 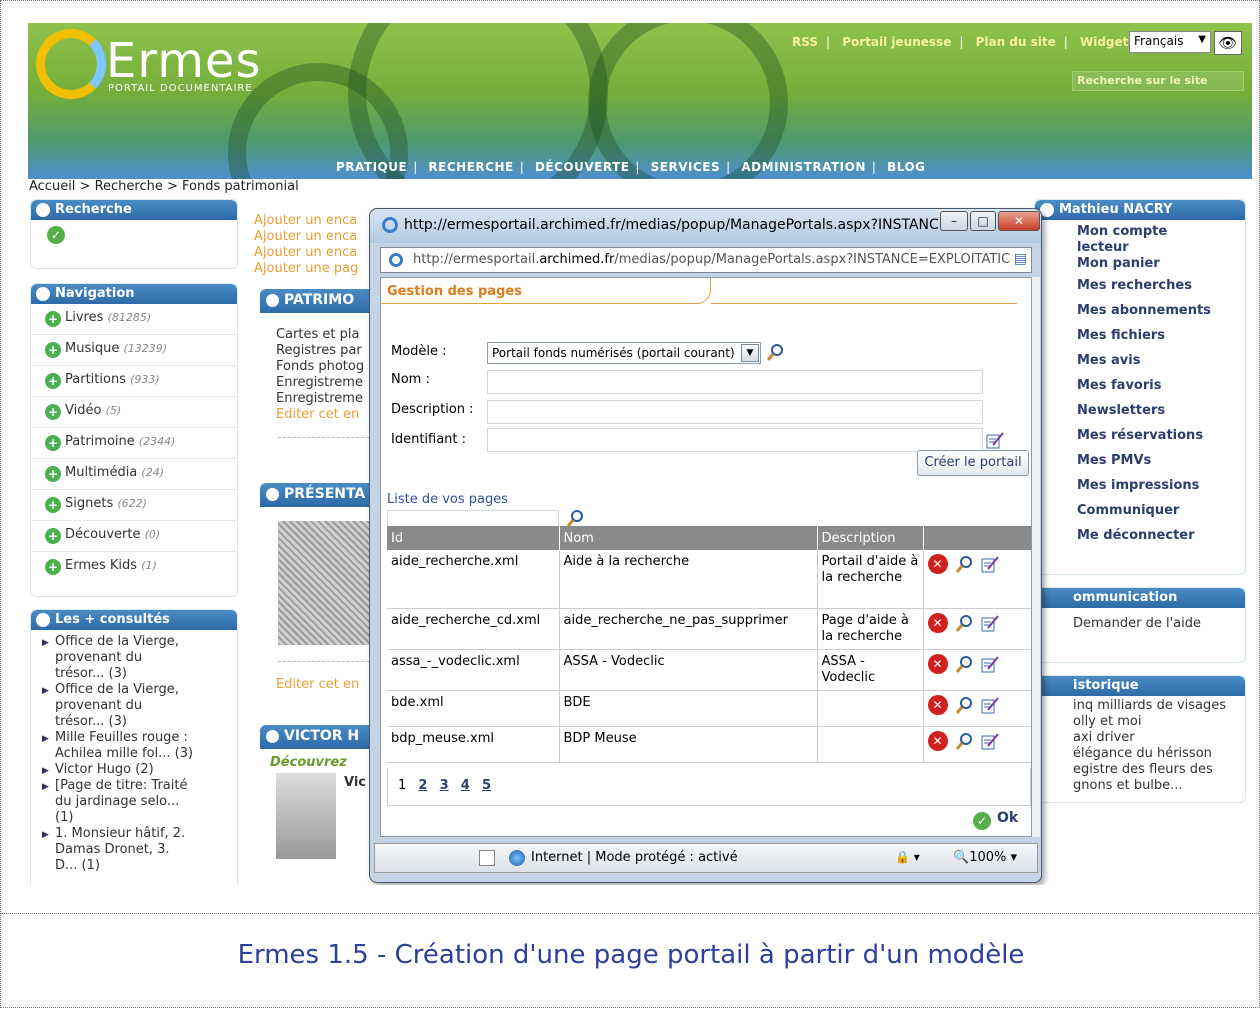 What do you see at coordinates (184, 61) in the screenshot?
I see `logo-text: Ermes` at bounding box center [184, 61].